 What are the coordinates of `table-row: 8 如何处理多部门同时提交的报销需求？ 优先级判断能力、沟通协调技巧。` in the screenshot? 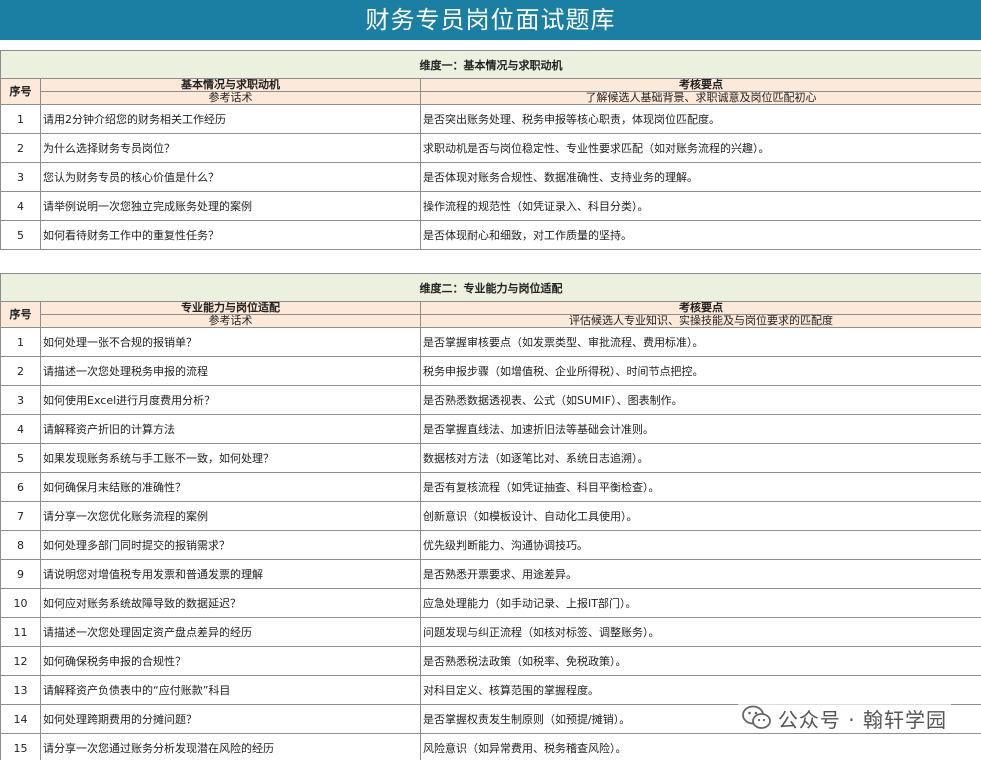 It's located at (490, 545).